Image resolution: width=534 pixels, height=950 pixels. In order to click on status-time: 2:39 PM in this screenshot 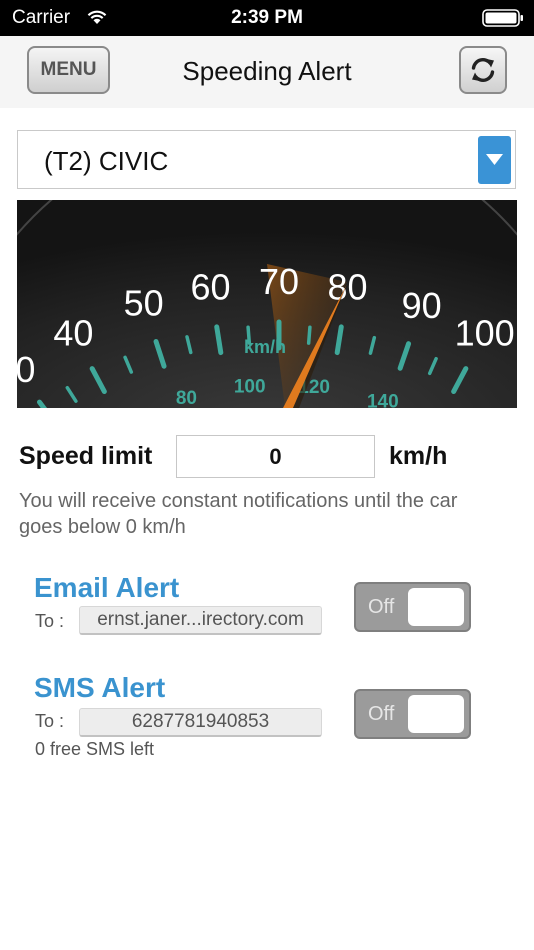, I will do `click(267, 17)`.